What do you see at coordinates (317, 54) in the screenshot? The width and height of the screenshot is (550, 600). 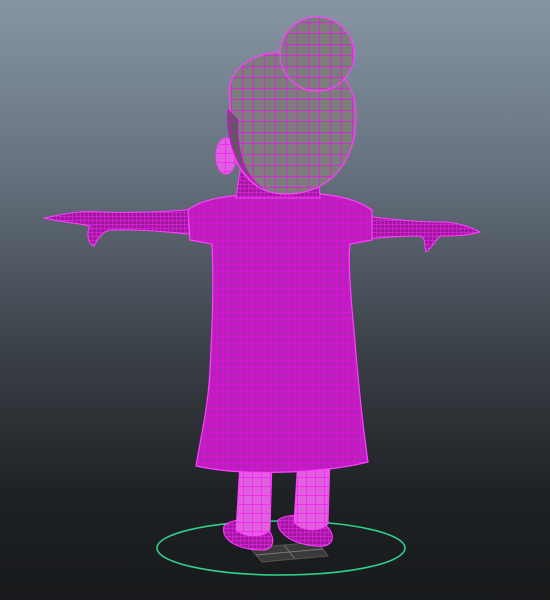 I see `hair-bun` at bounding box center [317, 54].